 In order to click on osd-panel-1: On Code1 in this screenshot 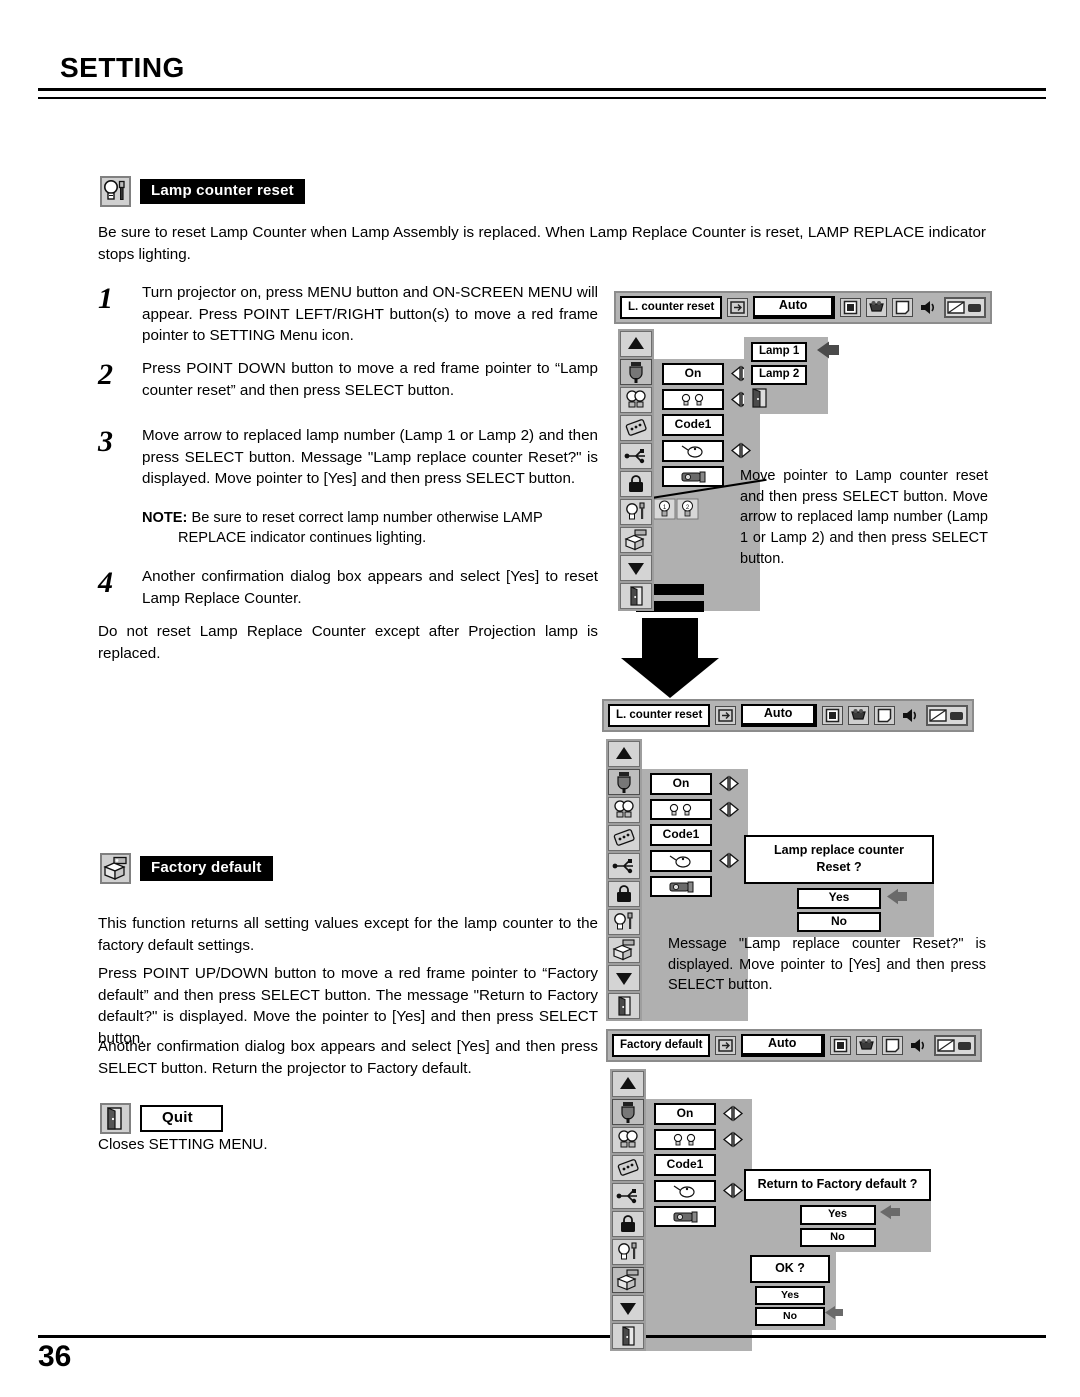, I will do `click(689, 470)`.